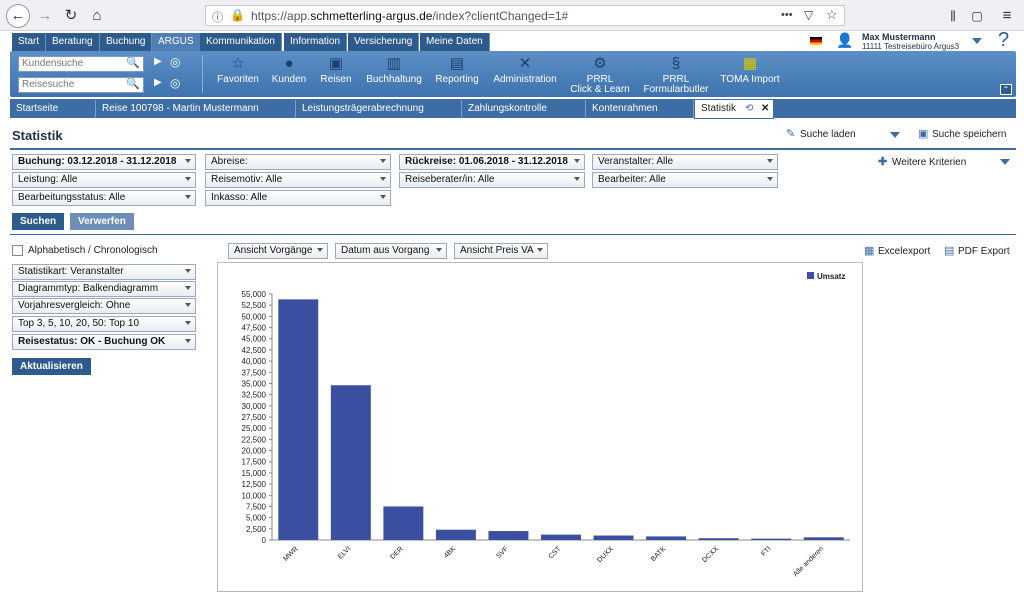 This screenshot has width=1024, height=597. What do you see at coordinates (254, 339) in the screenshot?
I see `y-tick-label: 45,000` at bounding box center [254, 339].